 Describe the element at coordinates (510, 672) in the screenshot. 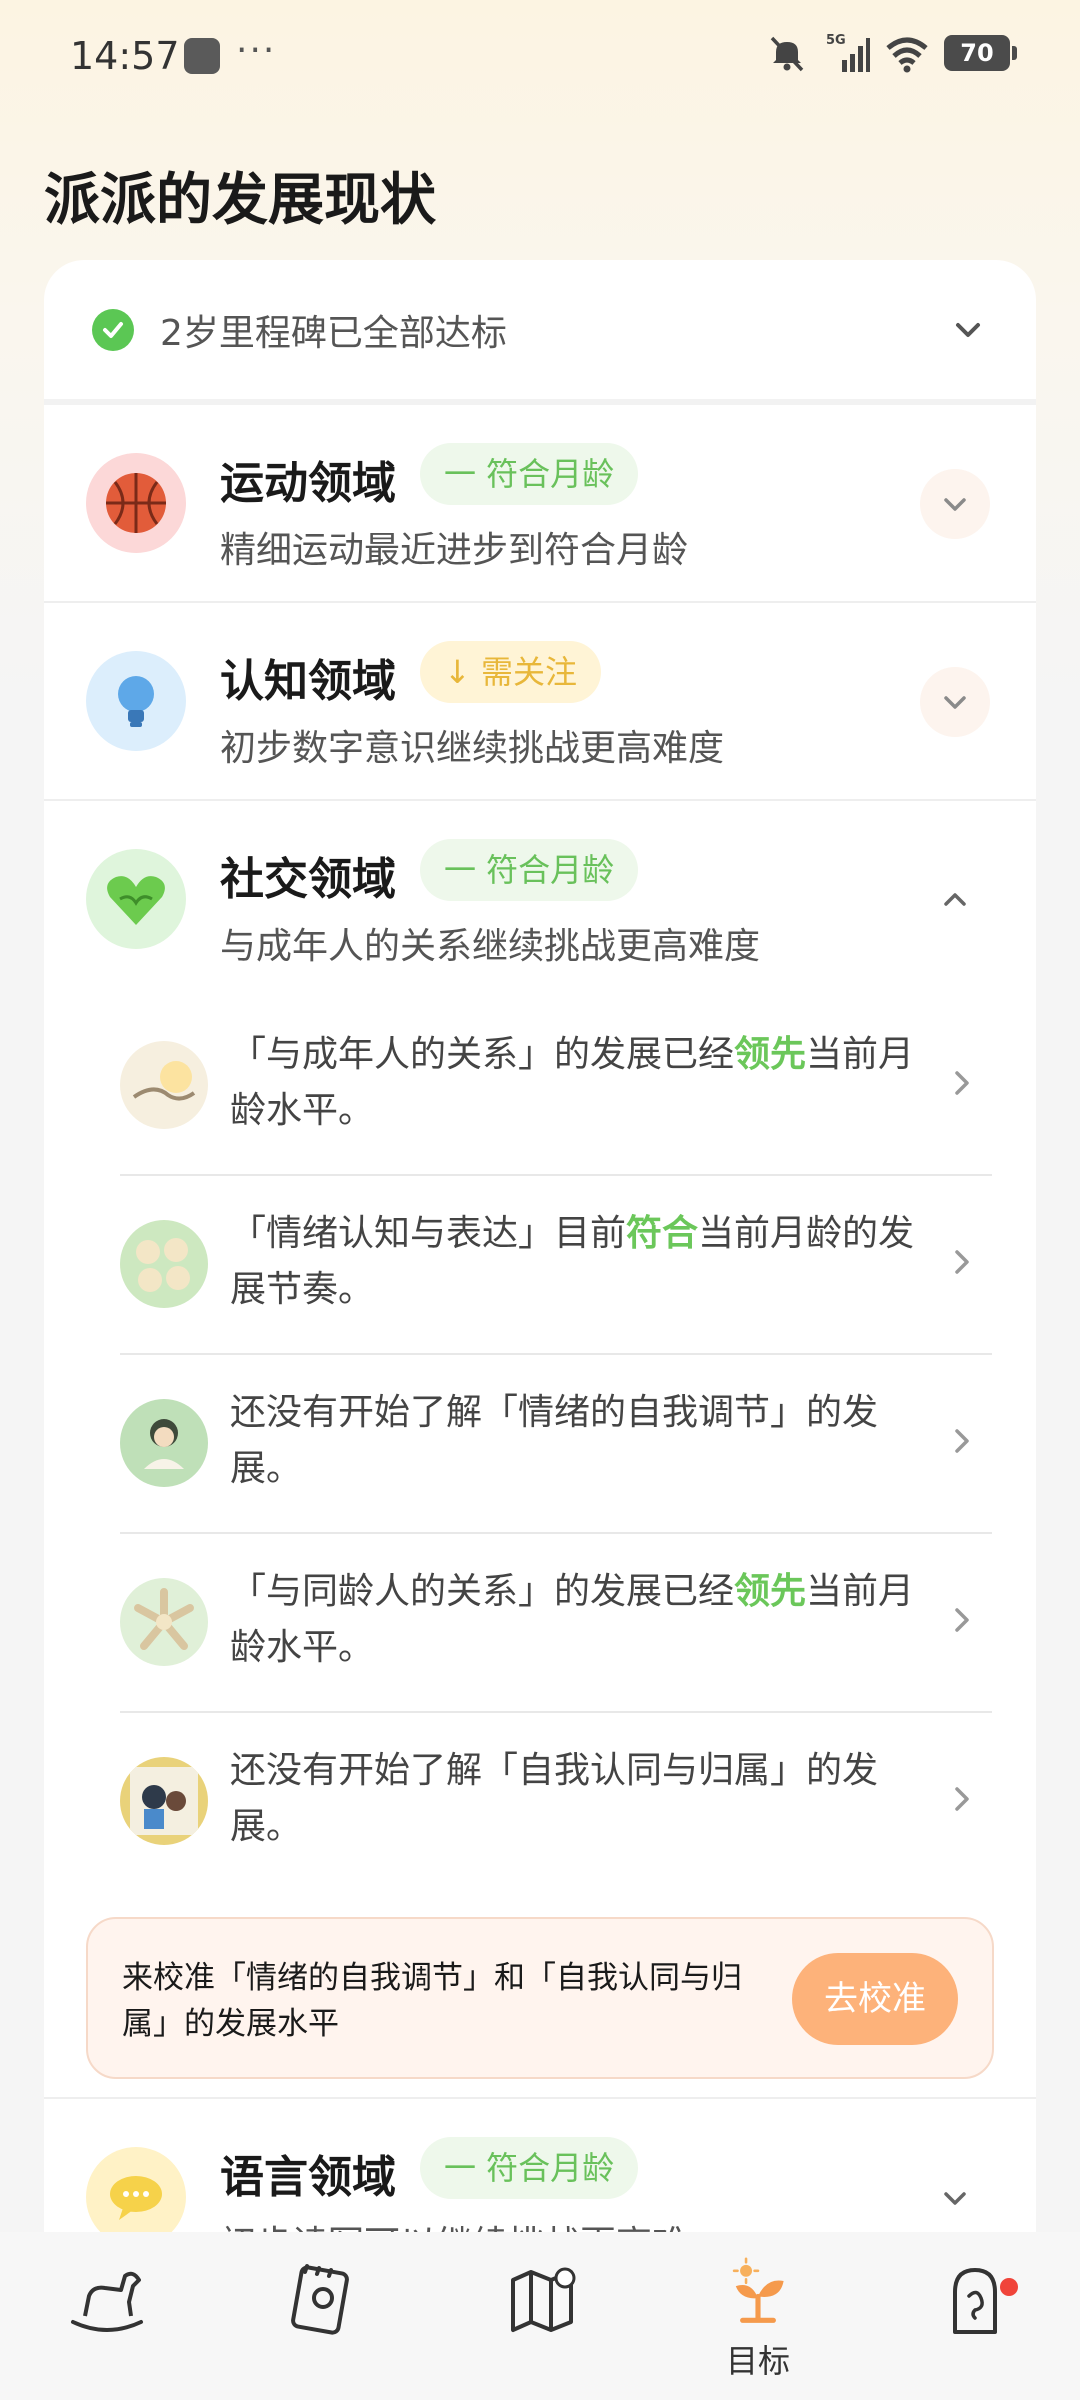

I see `status-badge: ↓ 需关注` at that location.